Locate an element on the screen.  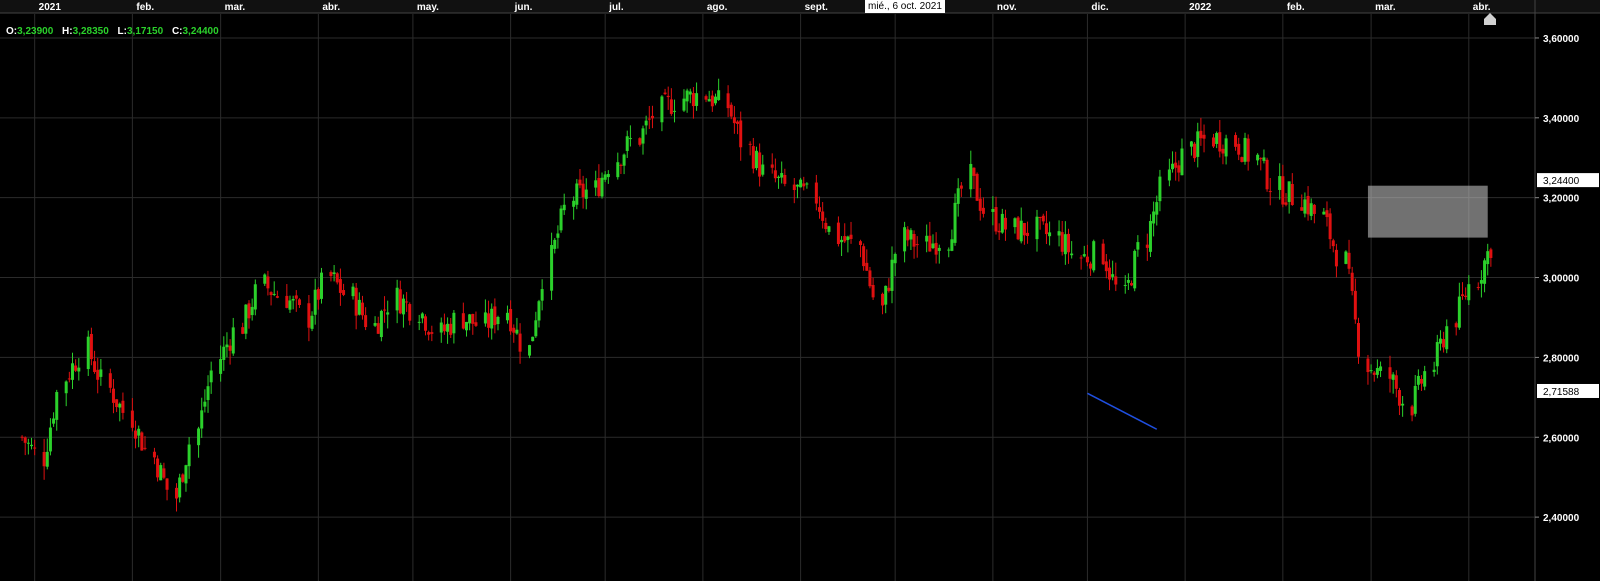
resistance-zone is located at coordinates (1427, 211).